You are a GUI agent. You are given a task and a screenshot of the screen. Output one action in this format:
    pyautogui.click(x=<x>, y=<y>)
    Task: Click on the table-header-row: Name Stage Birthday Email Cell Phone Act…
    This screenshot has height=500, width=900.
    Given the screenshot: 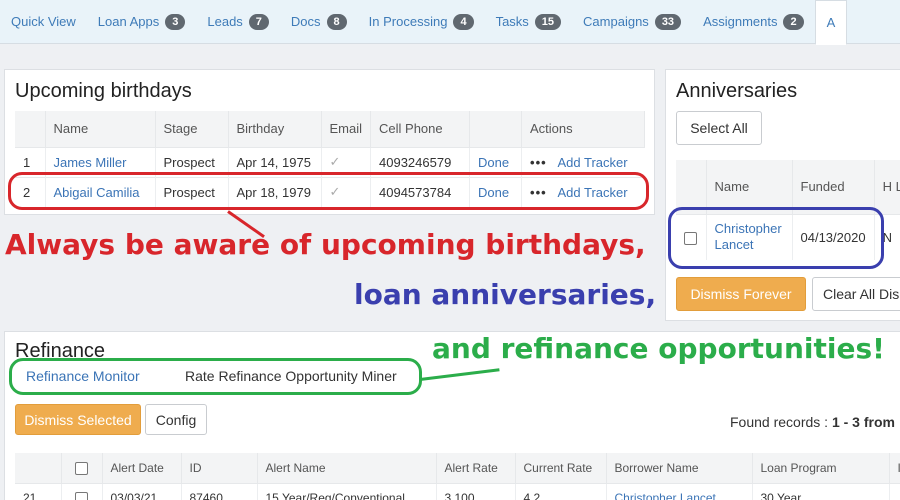 What is the action you would take?
    pyautogui.click(x=330, y=129)
    